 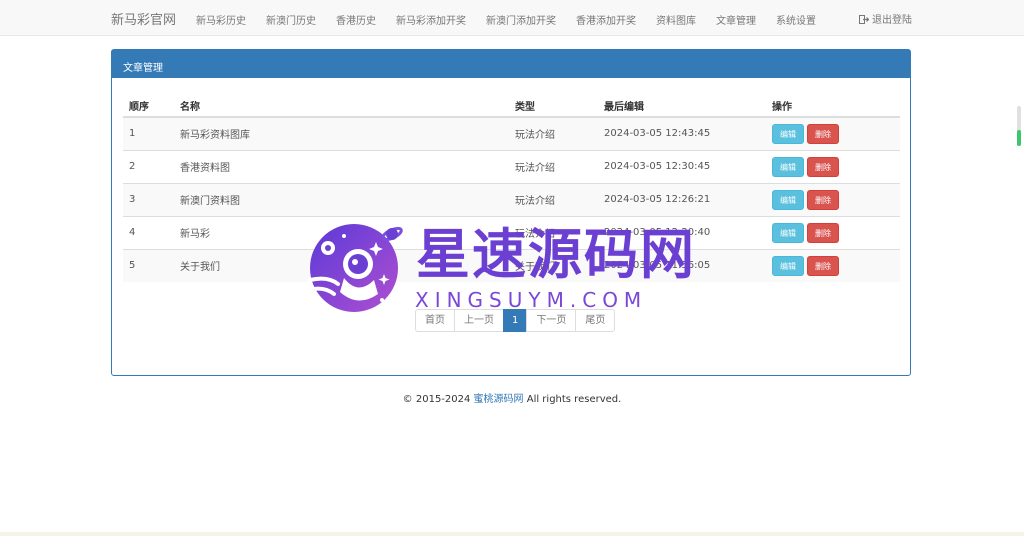 I want to click on watermark-title: 星速源码网, so click(x=556, y=254).